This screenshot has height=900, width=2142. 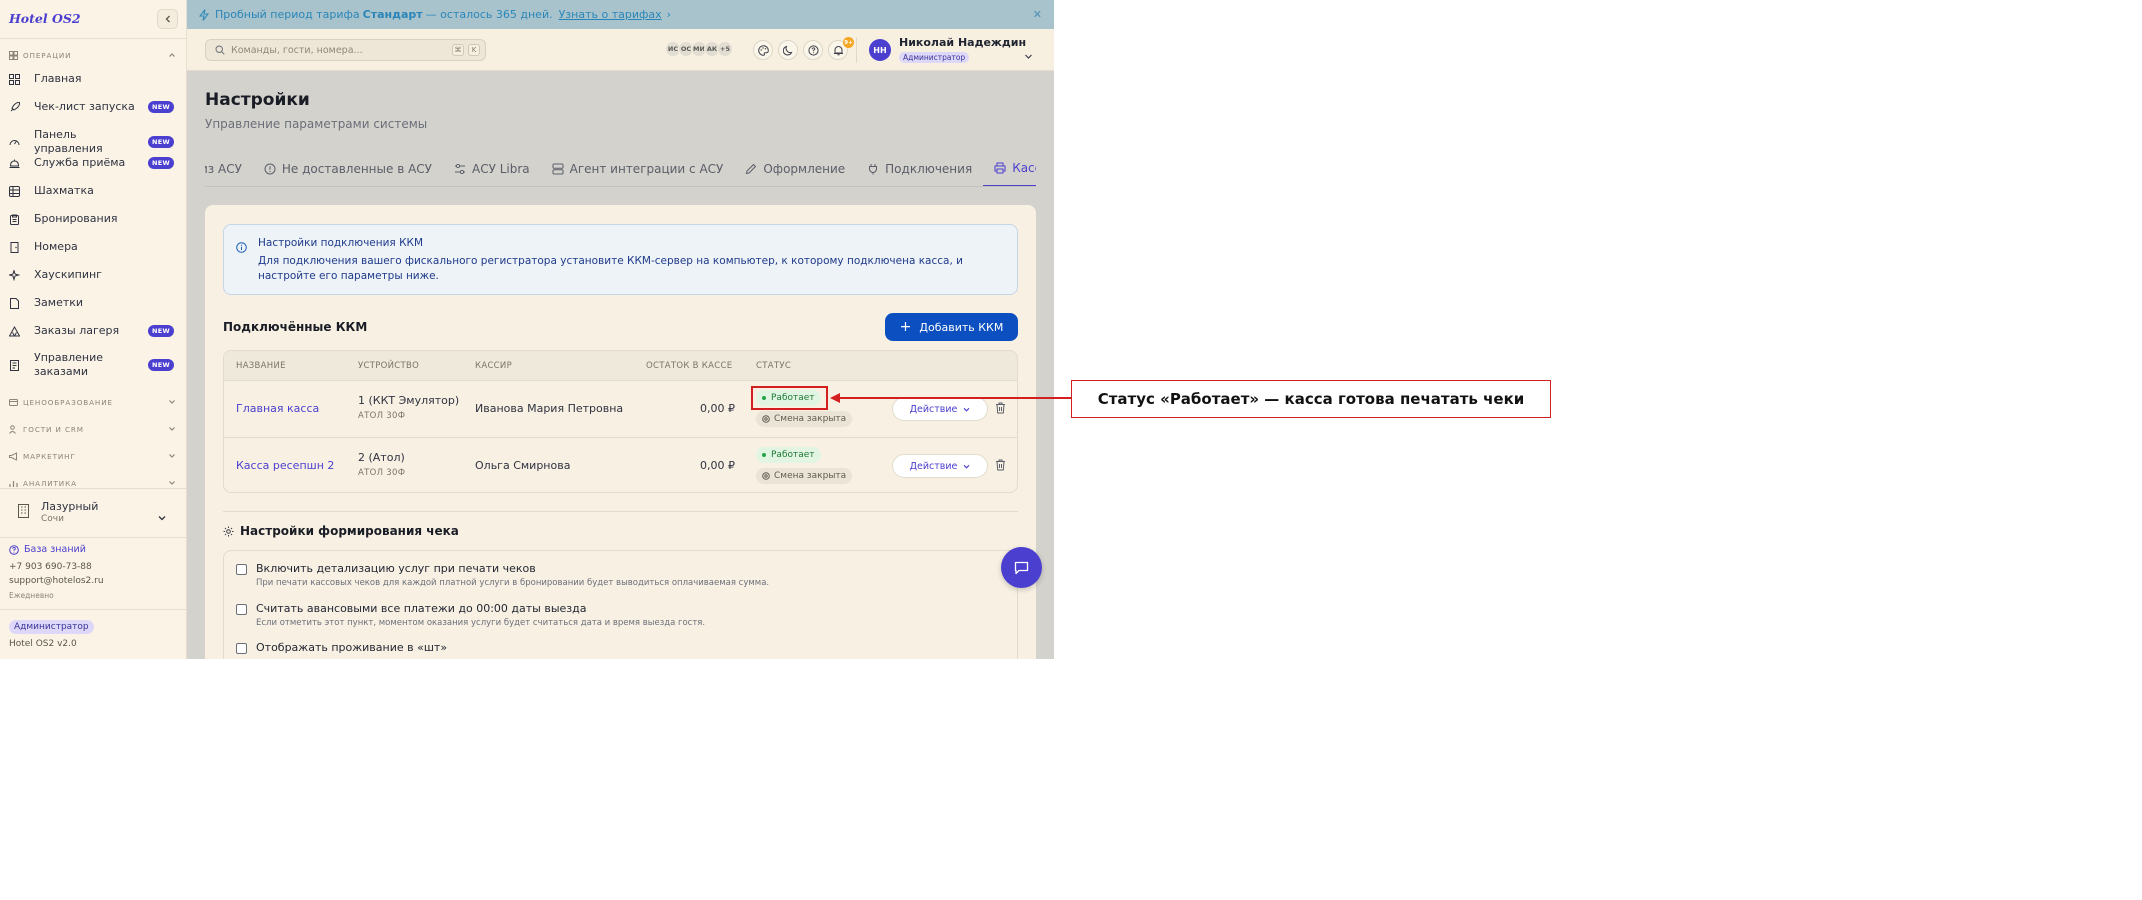 What do you see at coordinates (241, 247) in the screenshot?
I see `info-icon` at bounding box center [241, 247].